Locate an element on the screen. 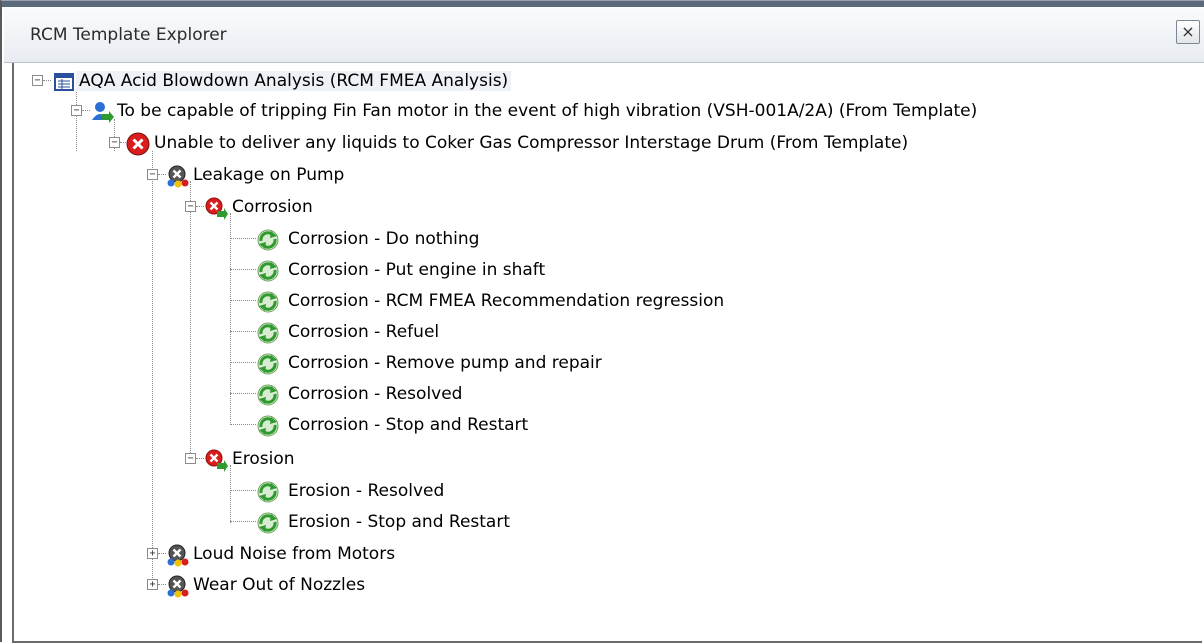  tree-node-failure-mode: + Loud Noise from Motors is located at coordinates (264, 555).